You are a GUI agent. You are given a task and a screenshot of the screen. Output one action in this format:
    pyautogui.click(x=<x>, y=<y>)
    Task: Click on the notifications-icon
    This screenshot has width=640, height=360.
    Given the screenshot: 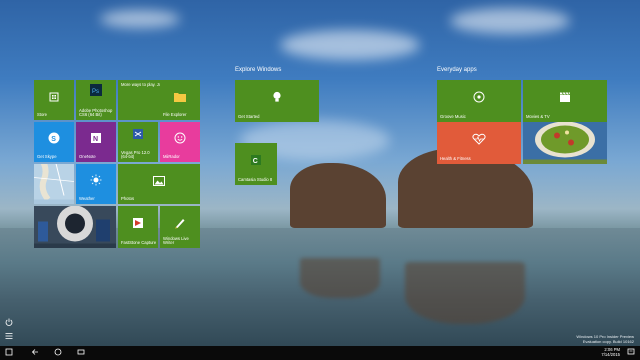 What is the action you would take?
    pyautogui.click(x=631, y=351)
    